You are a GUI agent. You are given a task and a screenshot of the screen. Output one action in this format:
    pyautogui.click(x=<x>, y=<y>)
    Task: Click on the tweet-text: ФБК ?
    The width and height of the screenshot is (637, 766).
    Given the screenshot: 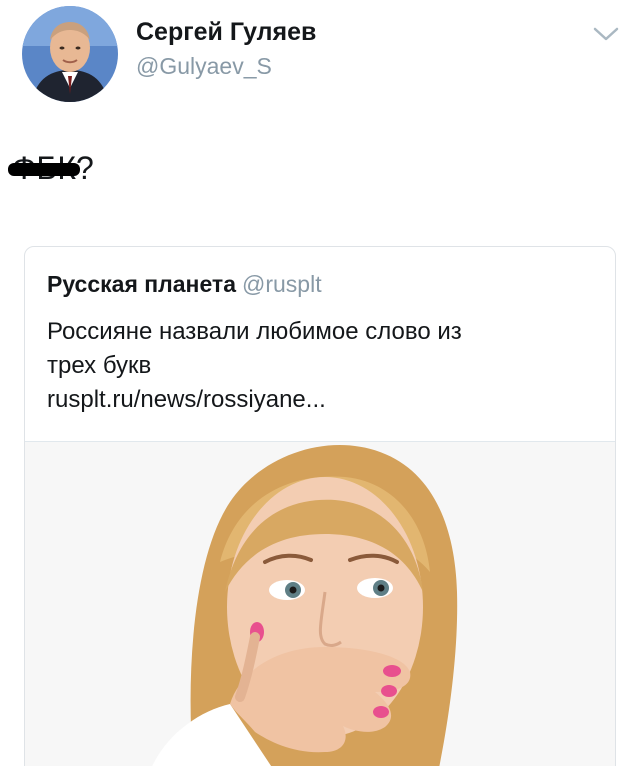 What is the action you would take?
    pyautogui.click(x=51, y=168)
    